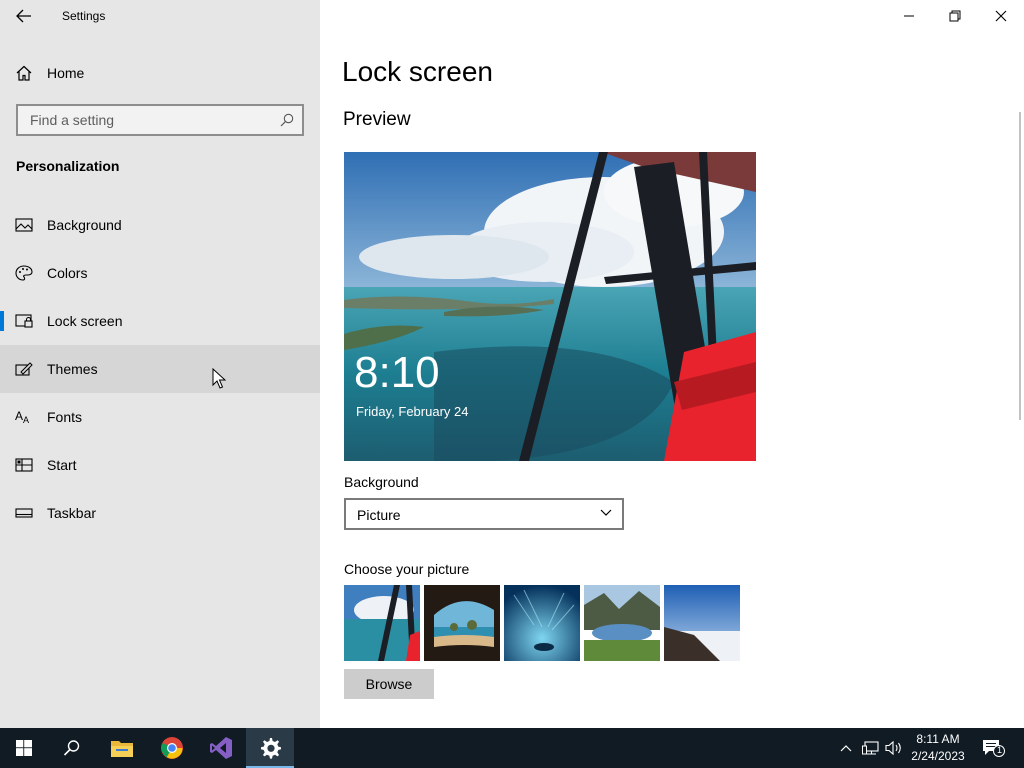 The width and height of the screenshot is (1024, 768). Describe the element at coordinates (938, 739) in the screenshot. I see `clock-time: 8:11 AM` at that location.